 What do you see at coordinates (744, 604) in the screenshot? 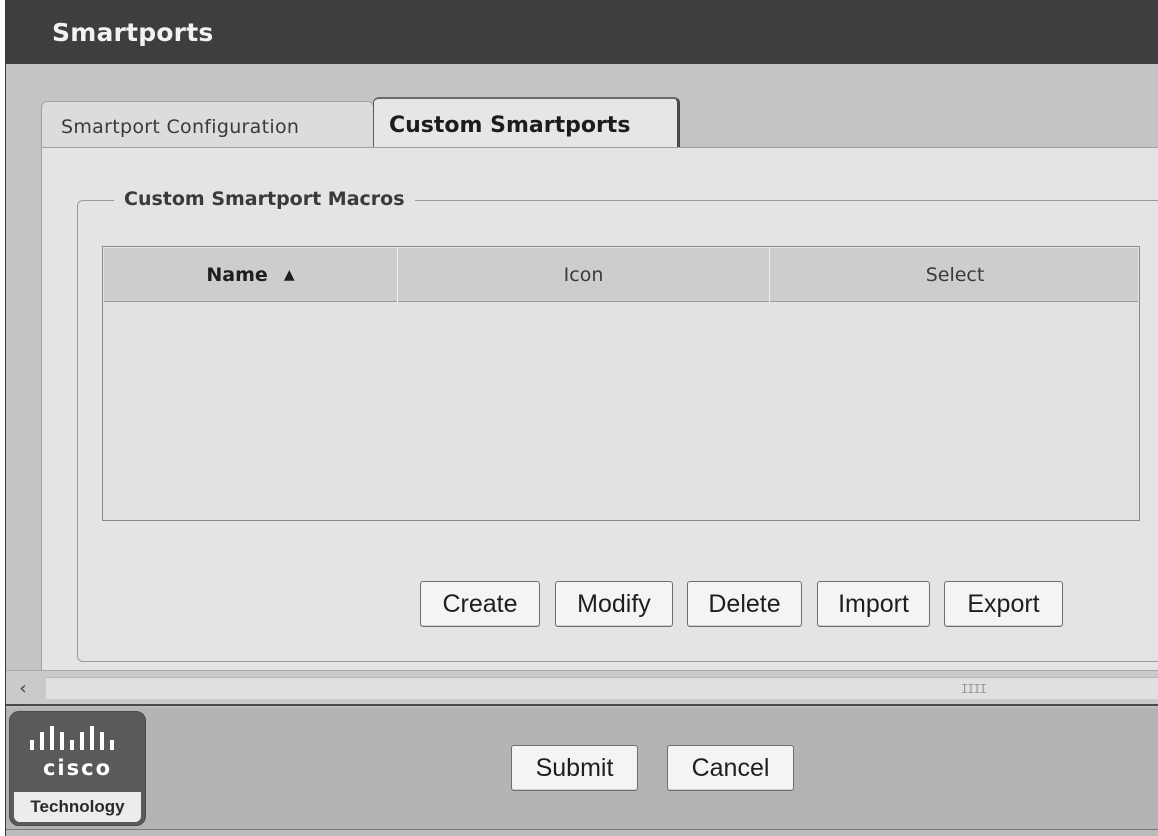
I see `delete-button: Delete` at bounding box center [744, 604].